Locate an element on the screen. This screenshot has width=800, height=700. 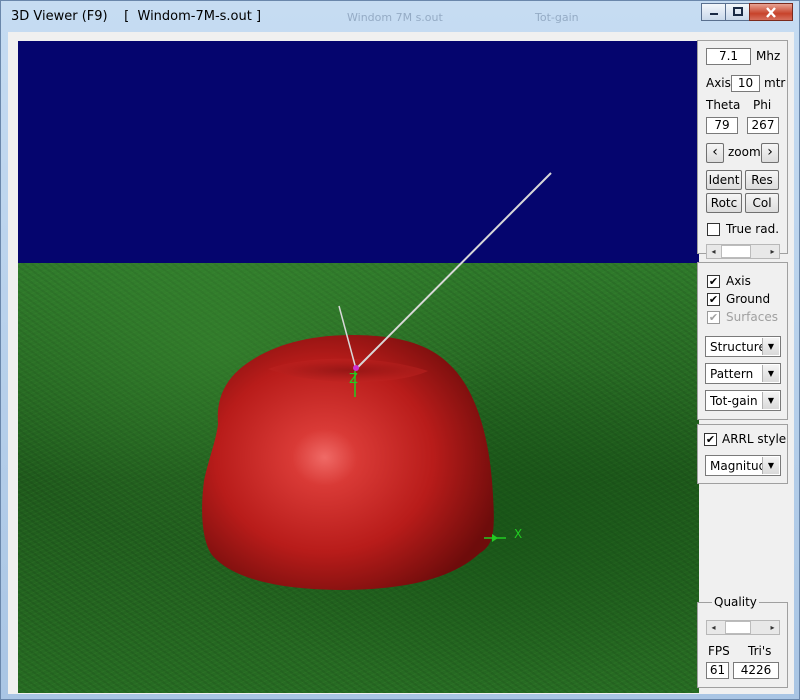
x-axis-arrow is located at coordinates (495, 538).